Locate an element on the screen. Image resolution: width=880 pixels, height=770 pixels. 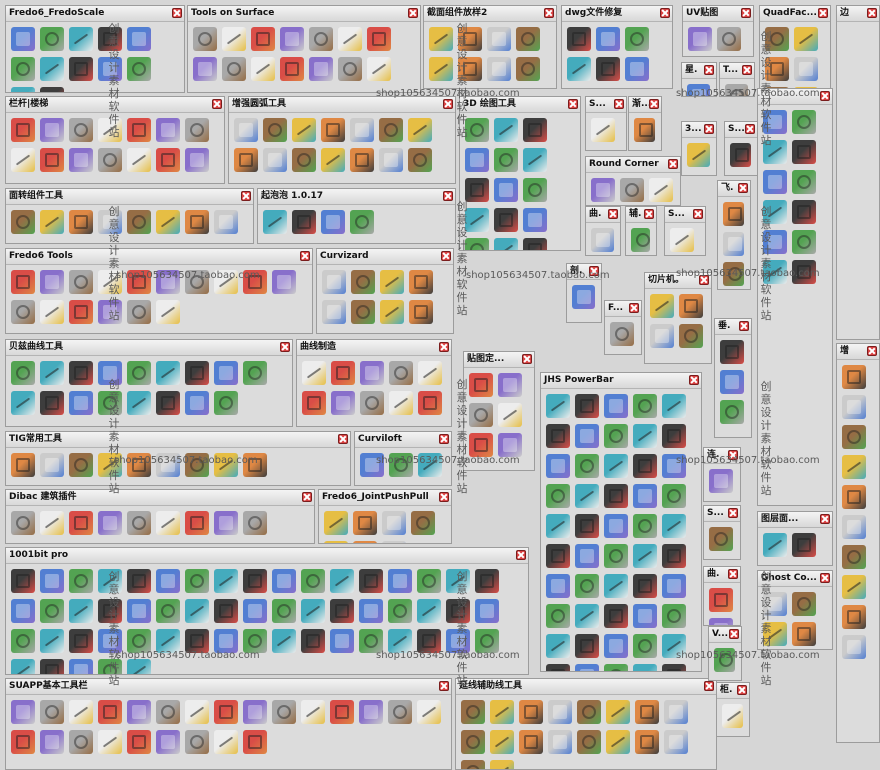
toolbar-titlebar: UV贴图 is located at coordinates (718, 14).